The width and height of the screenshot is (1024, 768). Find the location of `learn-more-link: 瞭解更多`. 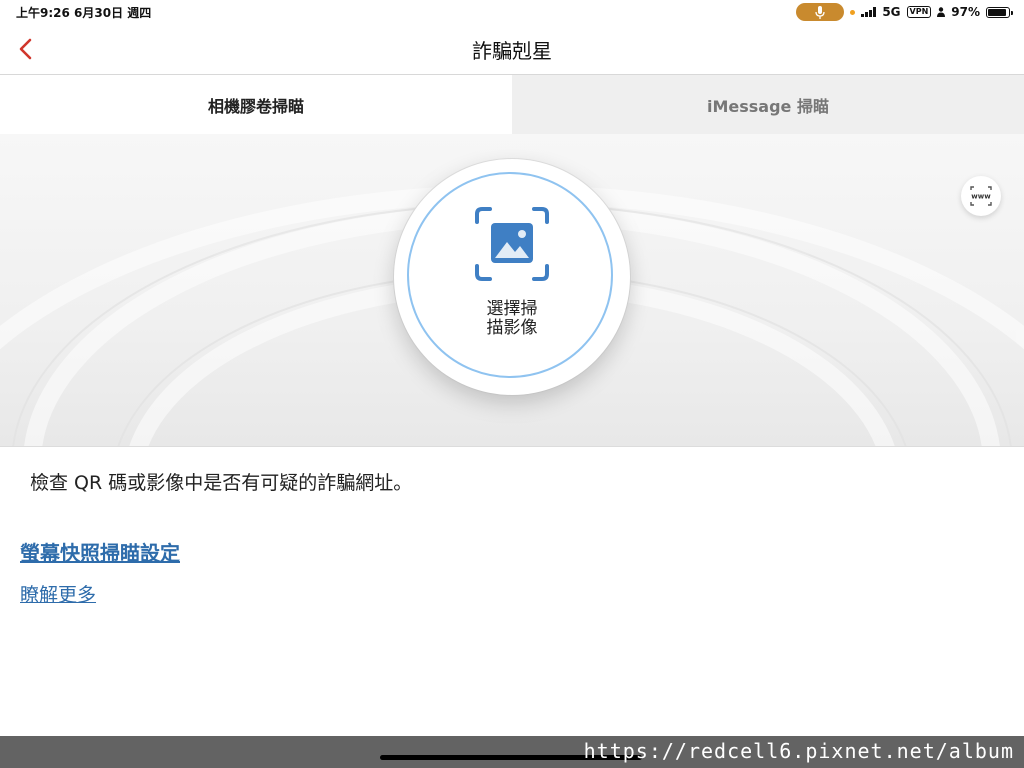

learn-more-link: 瞭解更多 is located at coordinates (58, 593).